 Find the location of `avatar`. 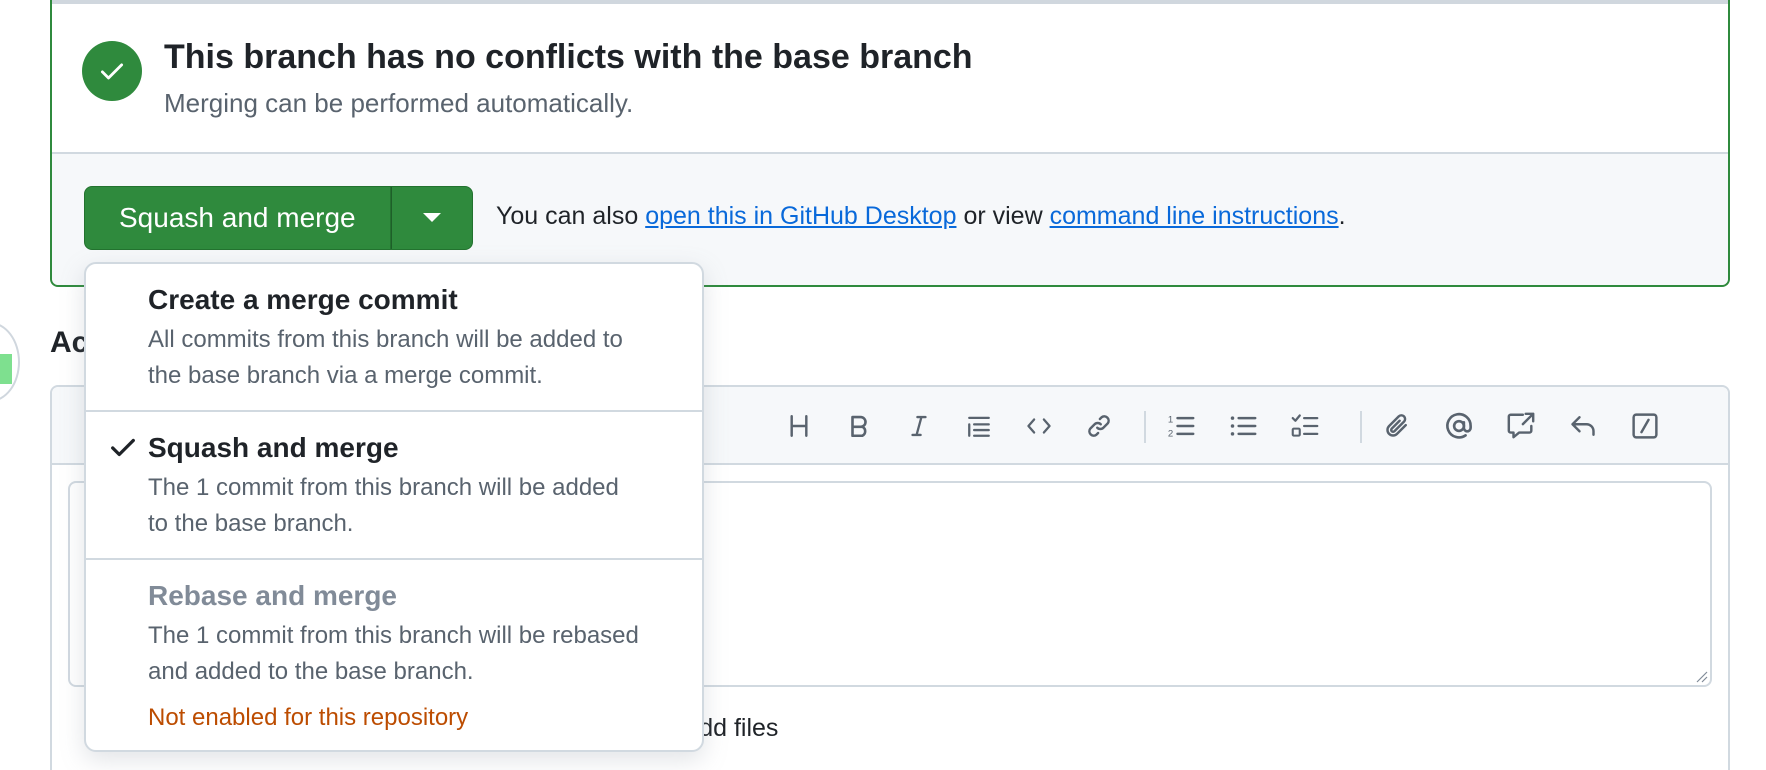

avatar is located at coordinates (10, 362).